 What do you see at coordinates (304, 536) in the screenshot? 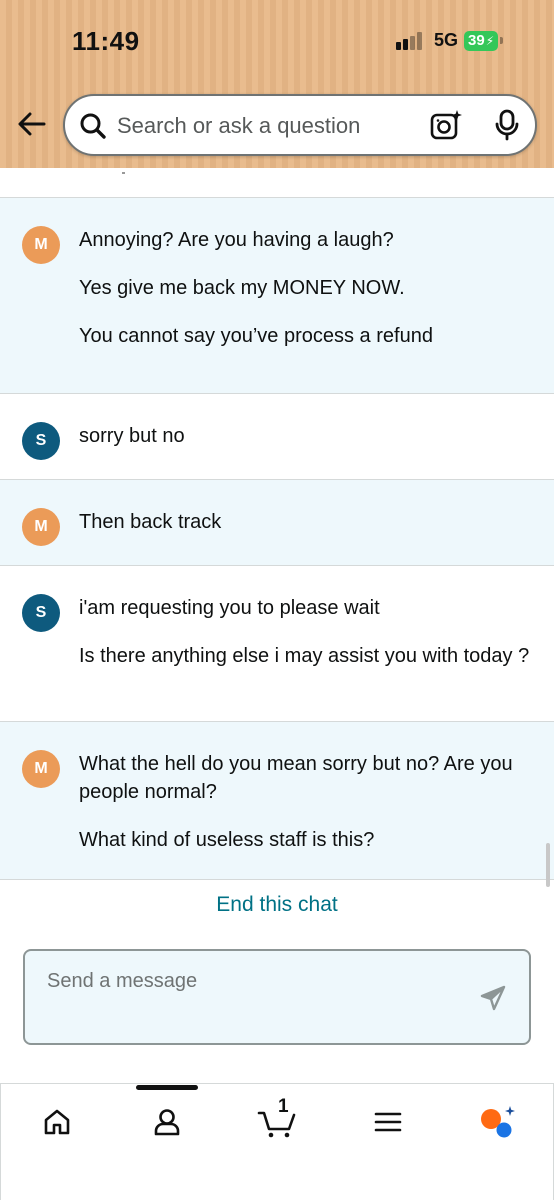
I see `message-body: Then back track` at bounding box center [304, 536].